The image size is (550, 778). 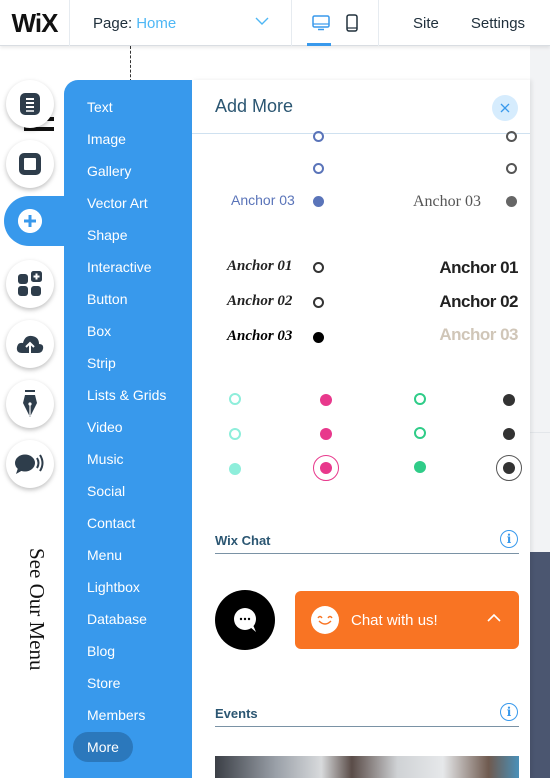 I want to click on close-icon, so click(x=505, y=108).